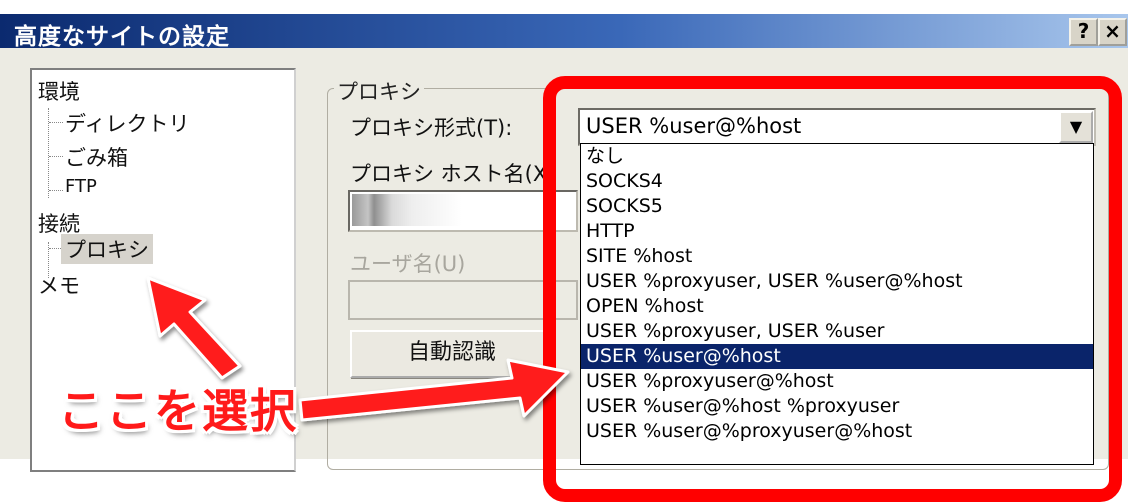 Image resolution: width=1128 pixels, height=502 pixels. Describe the element at coordinates (434, 390) in the screenshot. I see `arrow-to-option-icon` at that location.